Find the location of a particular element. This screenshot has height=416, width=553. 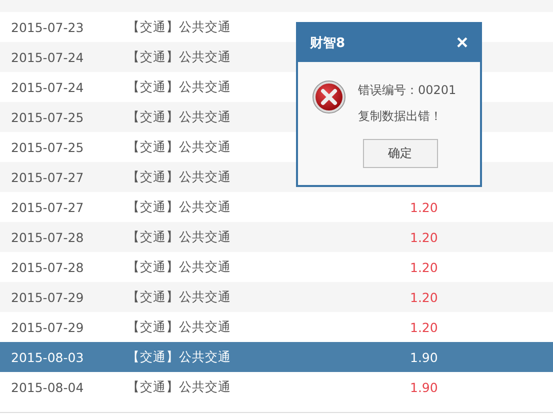

table-row: 2015-07-29 【交通】公共交通 1.20 is located at coordinates (276, 297).